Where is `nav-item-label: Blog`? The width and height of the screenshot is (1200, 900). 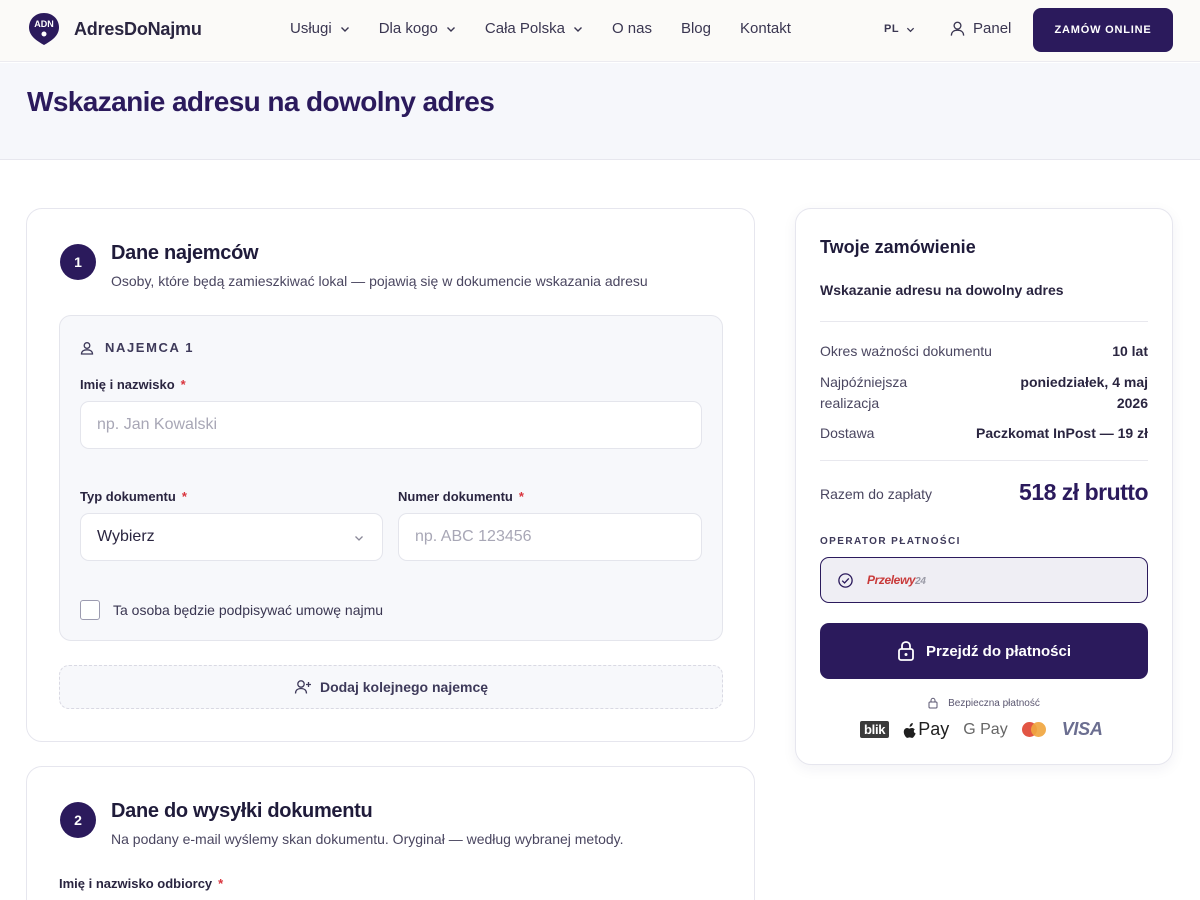
nav-item-label: Blog is located at coordinates (695, 28).